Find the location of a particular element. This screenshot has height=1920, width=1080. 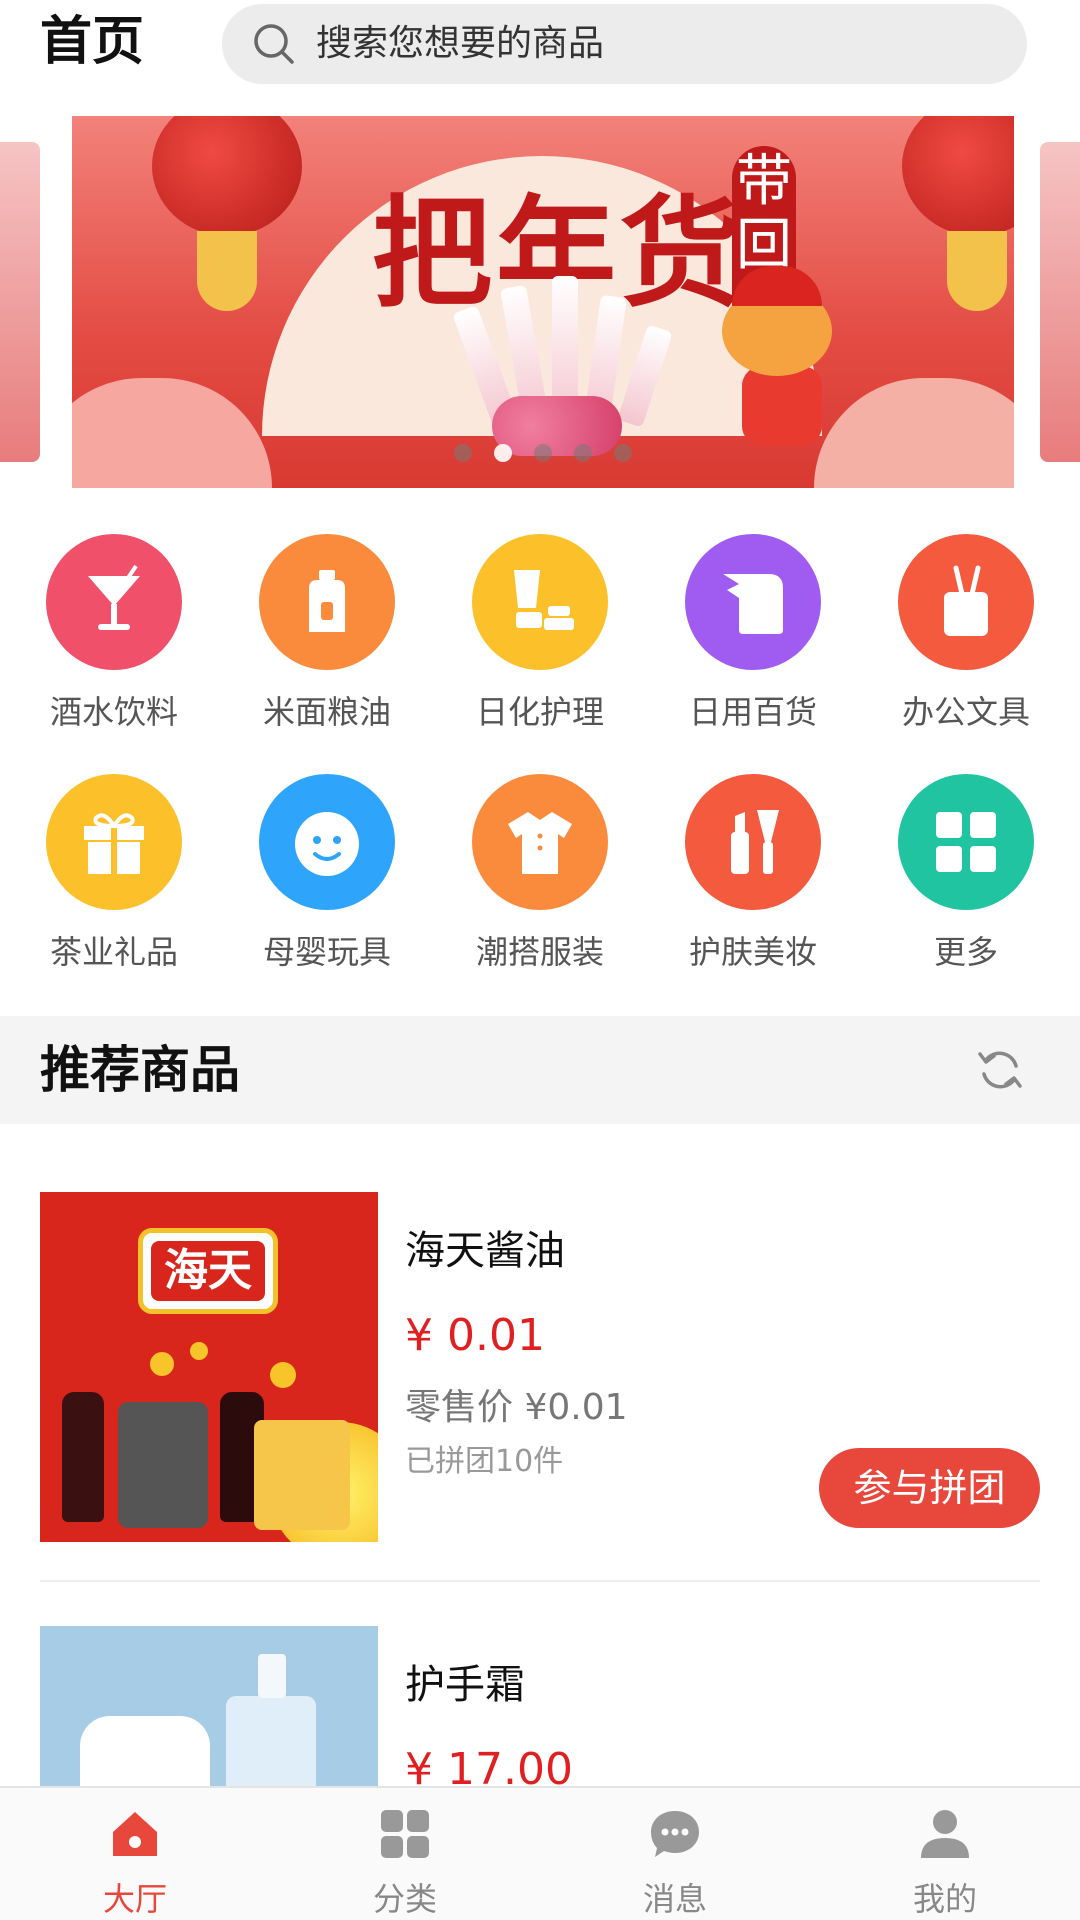

header: 首页 搜索您想要的商品 is located at coordinates (540, 48).